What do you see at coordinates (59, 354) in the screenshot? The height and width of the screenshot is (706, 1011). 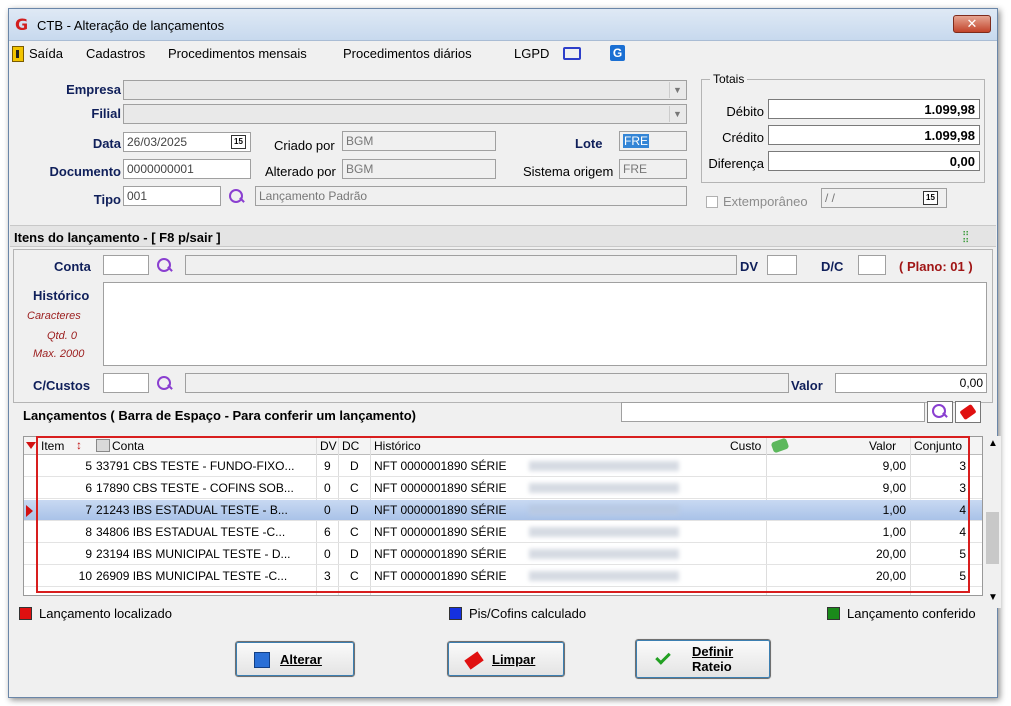 I see `max-label: Max. 2000` at bounding box center [59, 354].